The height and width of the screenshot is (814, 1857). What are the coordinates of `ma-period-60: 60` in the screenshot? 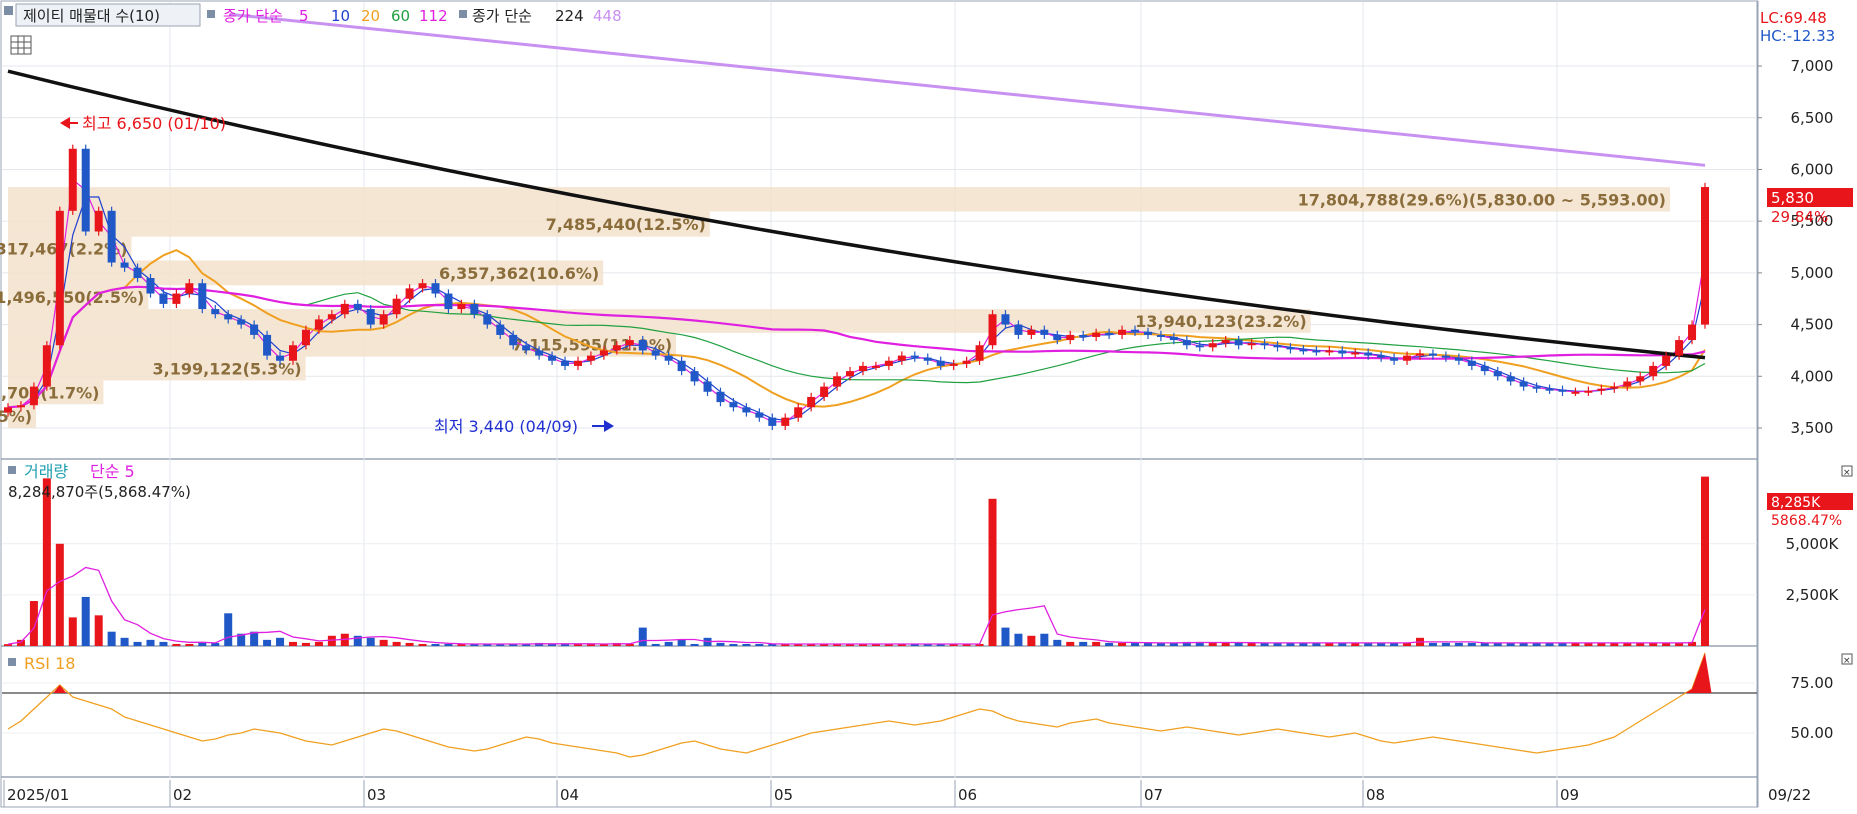 It's located at (400, 16).